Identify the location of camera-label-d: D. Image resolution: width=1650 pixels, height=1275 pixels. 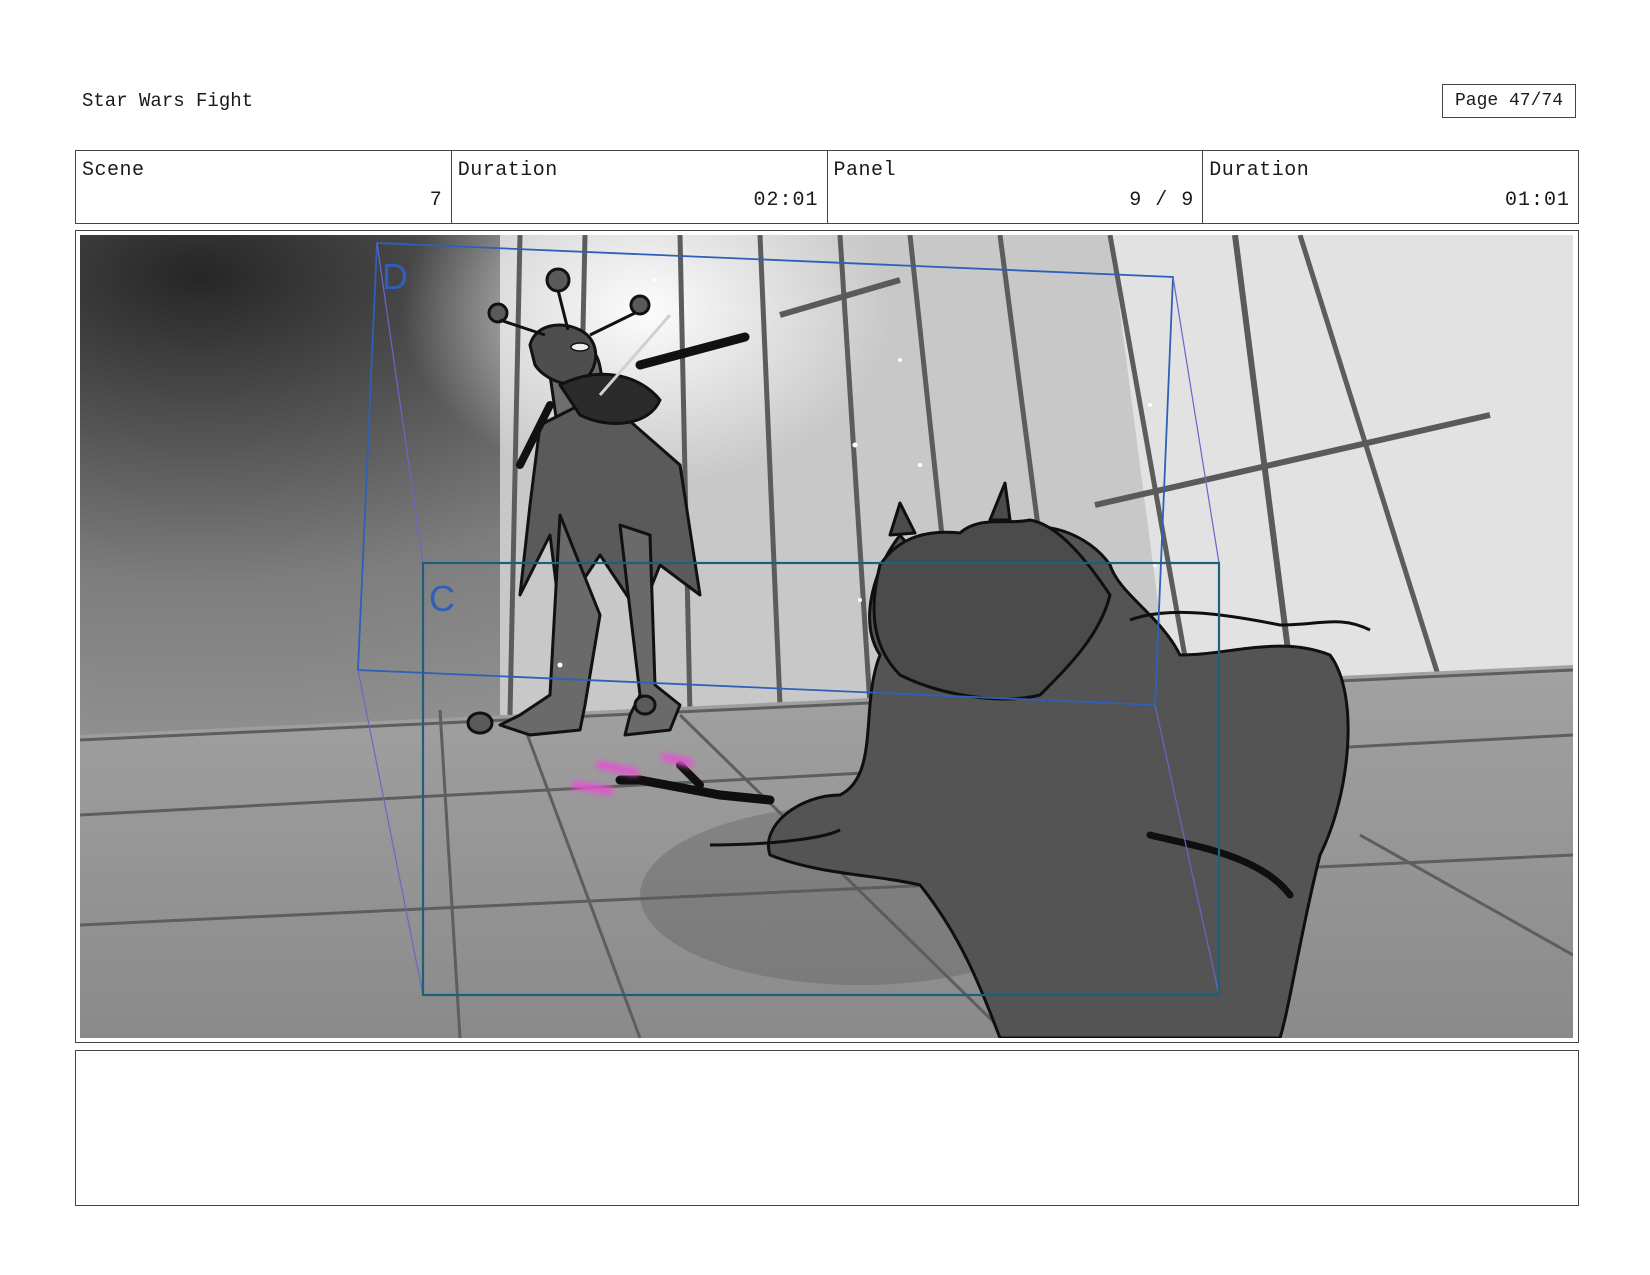
(395, 276).